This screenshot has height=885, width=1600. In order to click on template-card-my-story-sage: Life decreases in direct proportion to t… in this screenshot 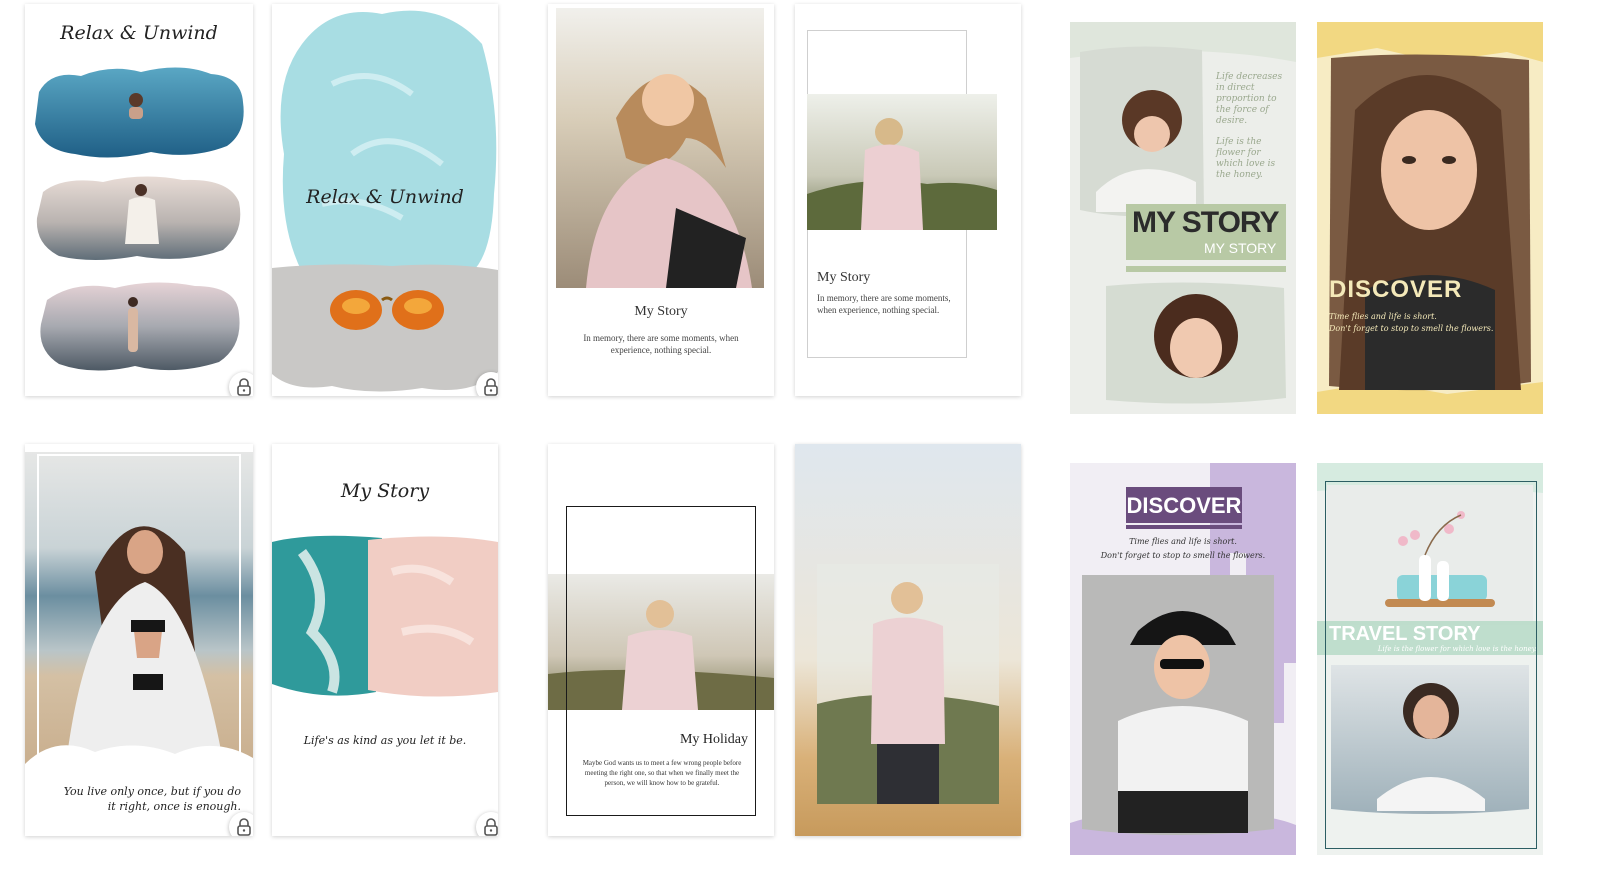, I will do `click(1183, 218)`.